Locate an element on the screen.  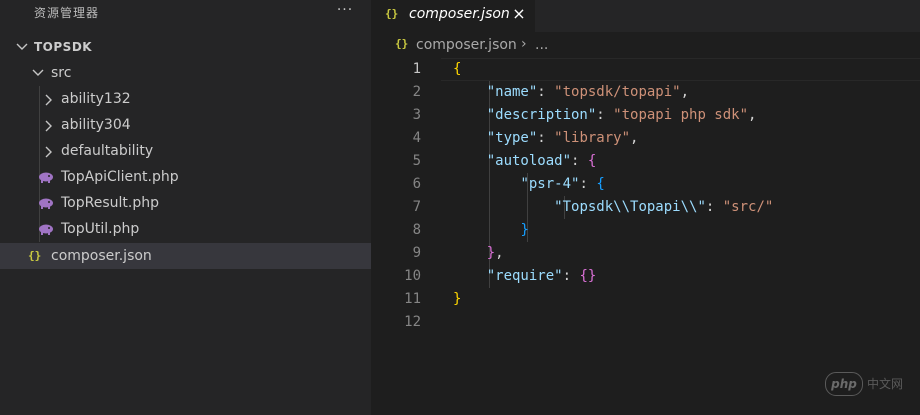
code-token: {} is located at coordinates (588, 276).